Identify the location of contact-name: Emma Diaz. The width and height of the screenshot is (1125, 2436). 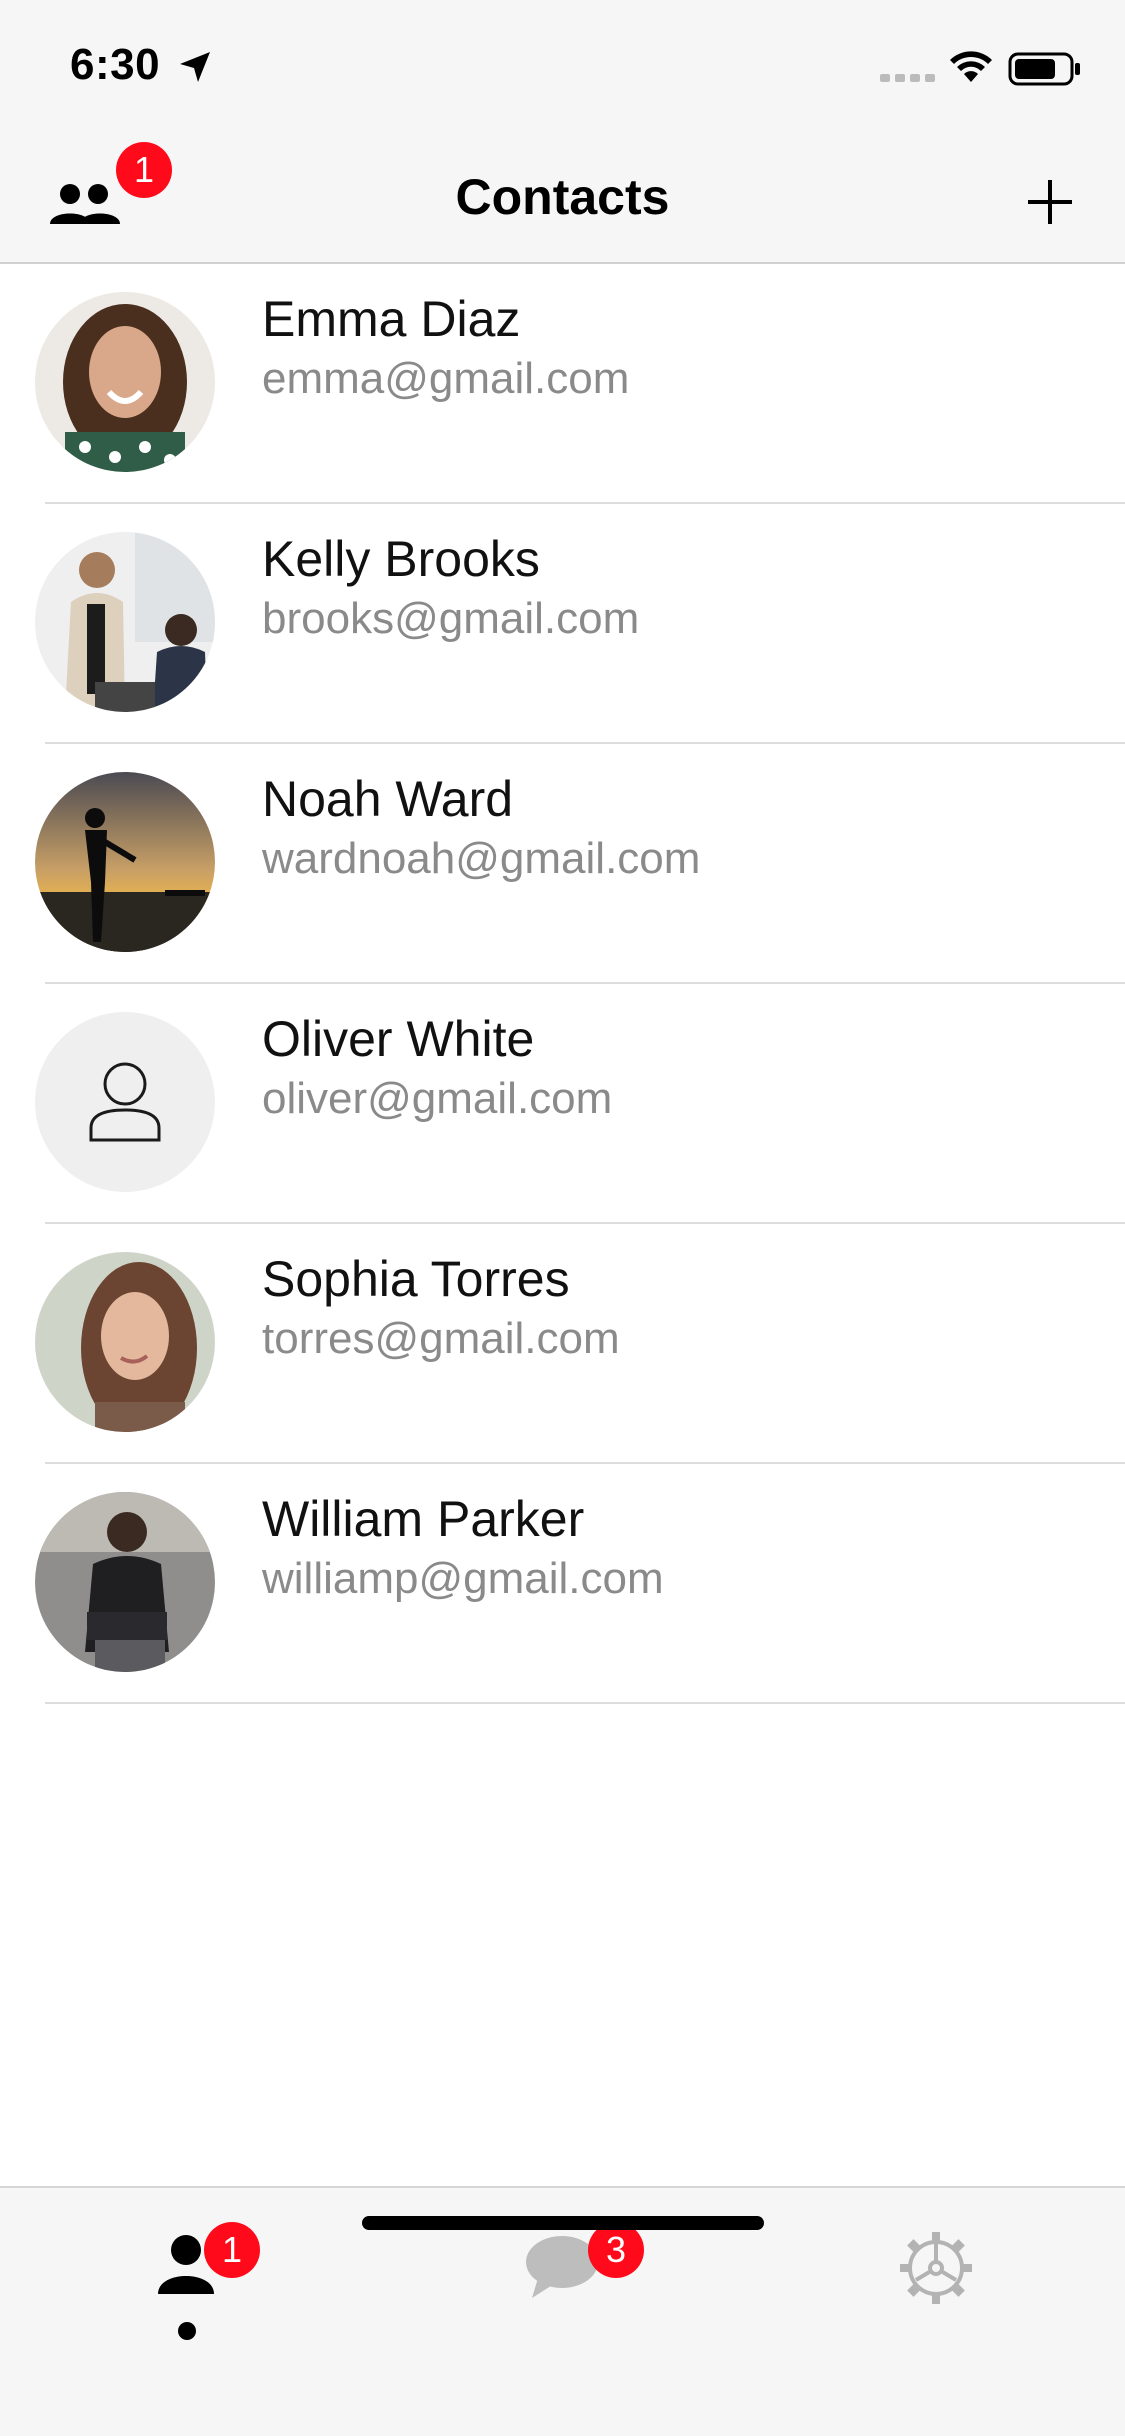
(391, 319).